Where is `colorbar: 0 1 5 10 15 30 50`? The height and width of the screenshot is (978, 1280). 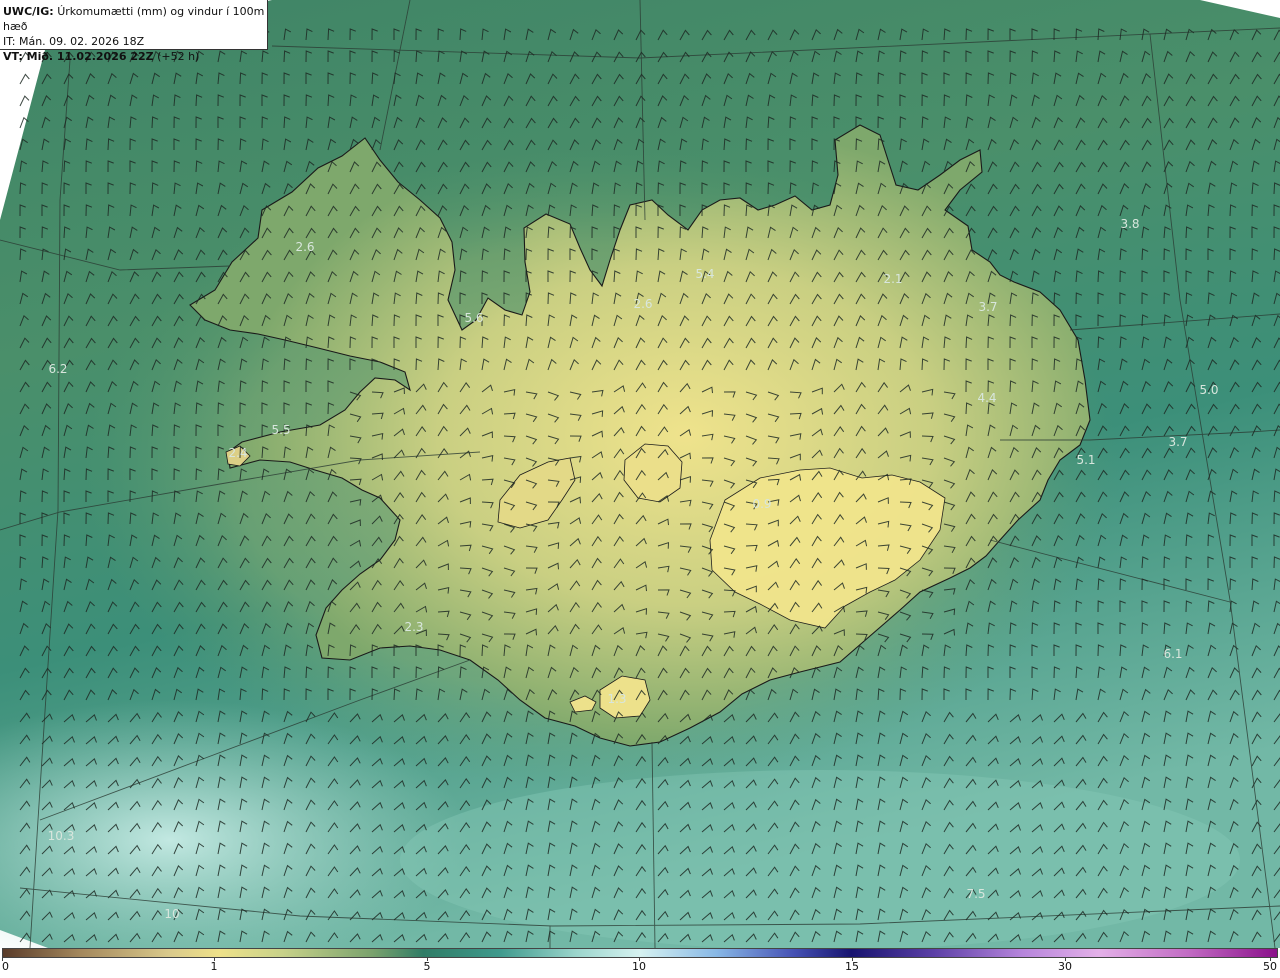
colorbar: 0 1 5 10 15 30 50 is located at coordinates (640, 963).